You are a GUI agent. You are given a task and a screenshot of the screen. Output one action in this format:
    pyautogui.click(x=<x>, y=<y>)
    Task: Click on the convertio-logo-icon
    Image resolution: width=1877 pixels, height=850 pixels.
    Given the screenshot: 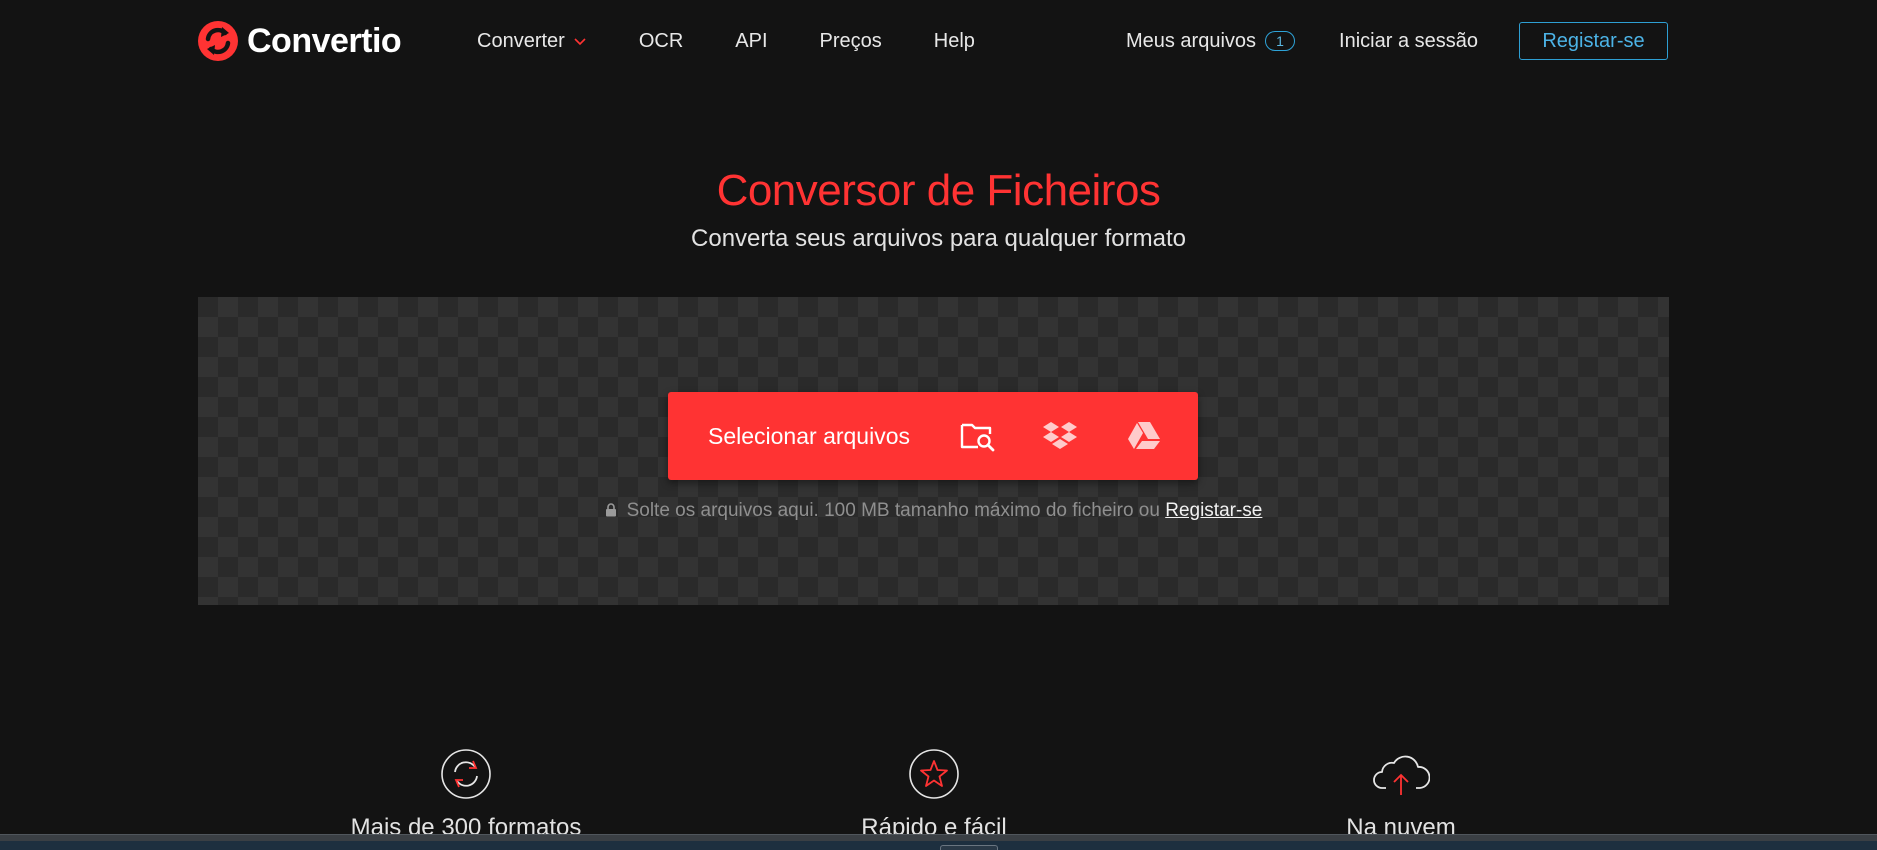 What is the action you would take?
    pyautogui.click(x=218, y=41)
    